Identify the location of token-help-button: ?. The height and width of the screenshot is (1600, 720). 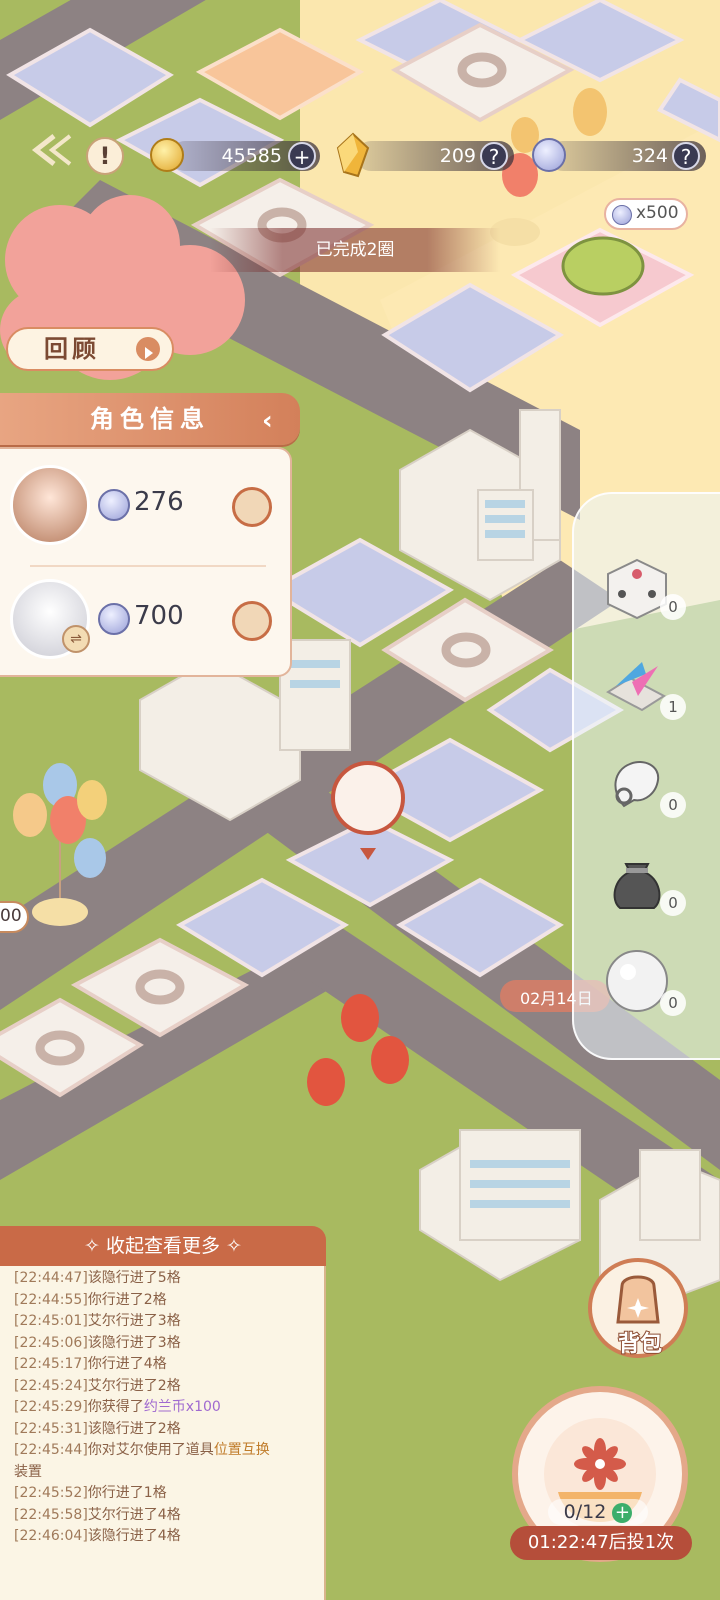
(686, 156).